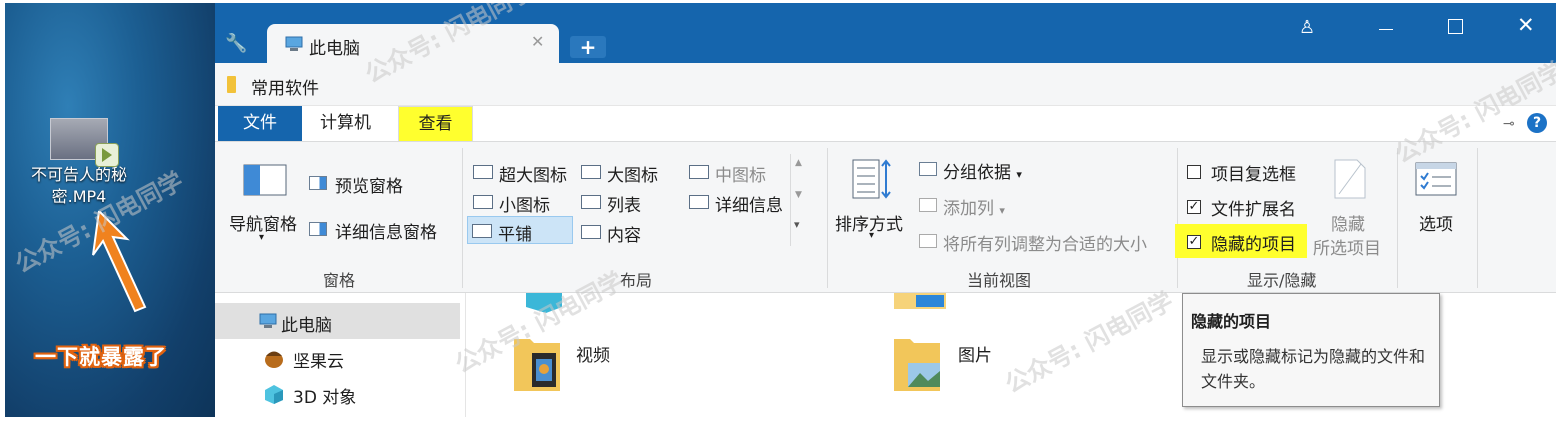 The height and width of the screenshot is (422, 1561). I want to click on options-icon, so click(1436, 179).